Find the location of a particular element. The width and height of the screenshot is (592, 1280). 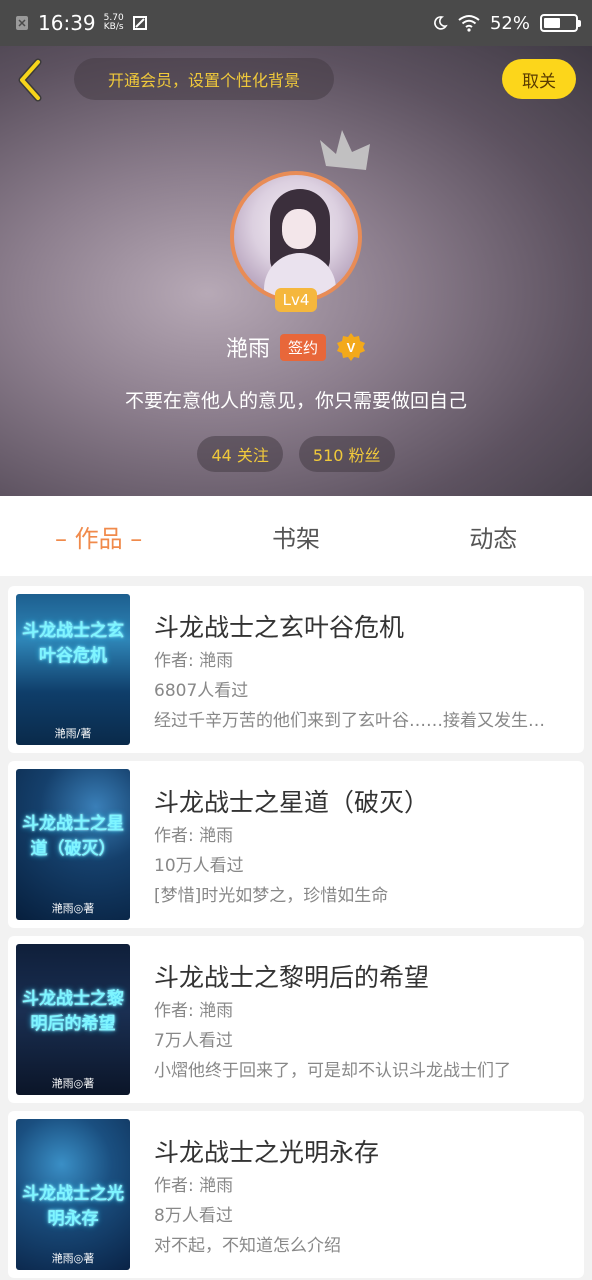

svg-text: V is located at coordinates (351, 347).